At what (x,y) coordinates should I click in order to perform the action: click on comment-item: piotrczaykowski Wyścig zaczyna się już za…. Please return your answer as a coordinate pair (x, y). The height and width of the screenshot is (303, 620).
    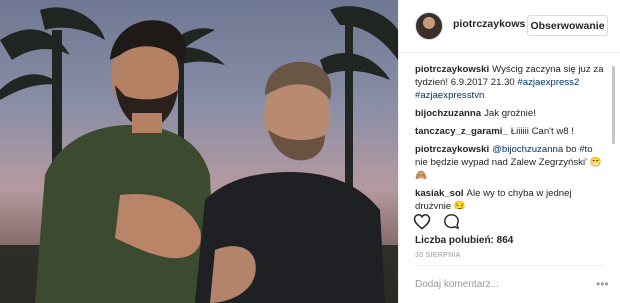
    Looking at the image, I should click on (510, 82).